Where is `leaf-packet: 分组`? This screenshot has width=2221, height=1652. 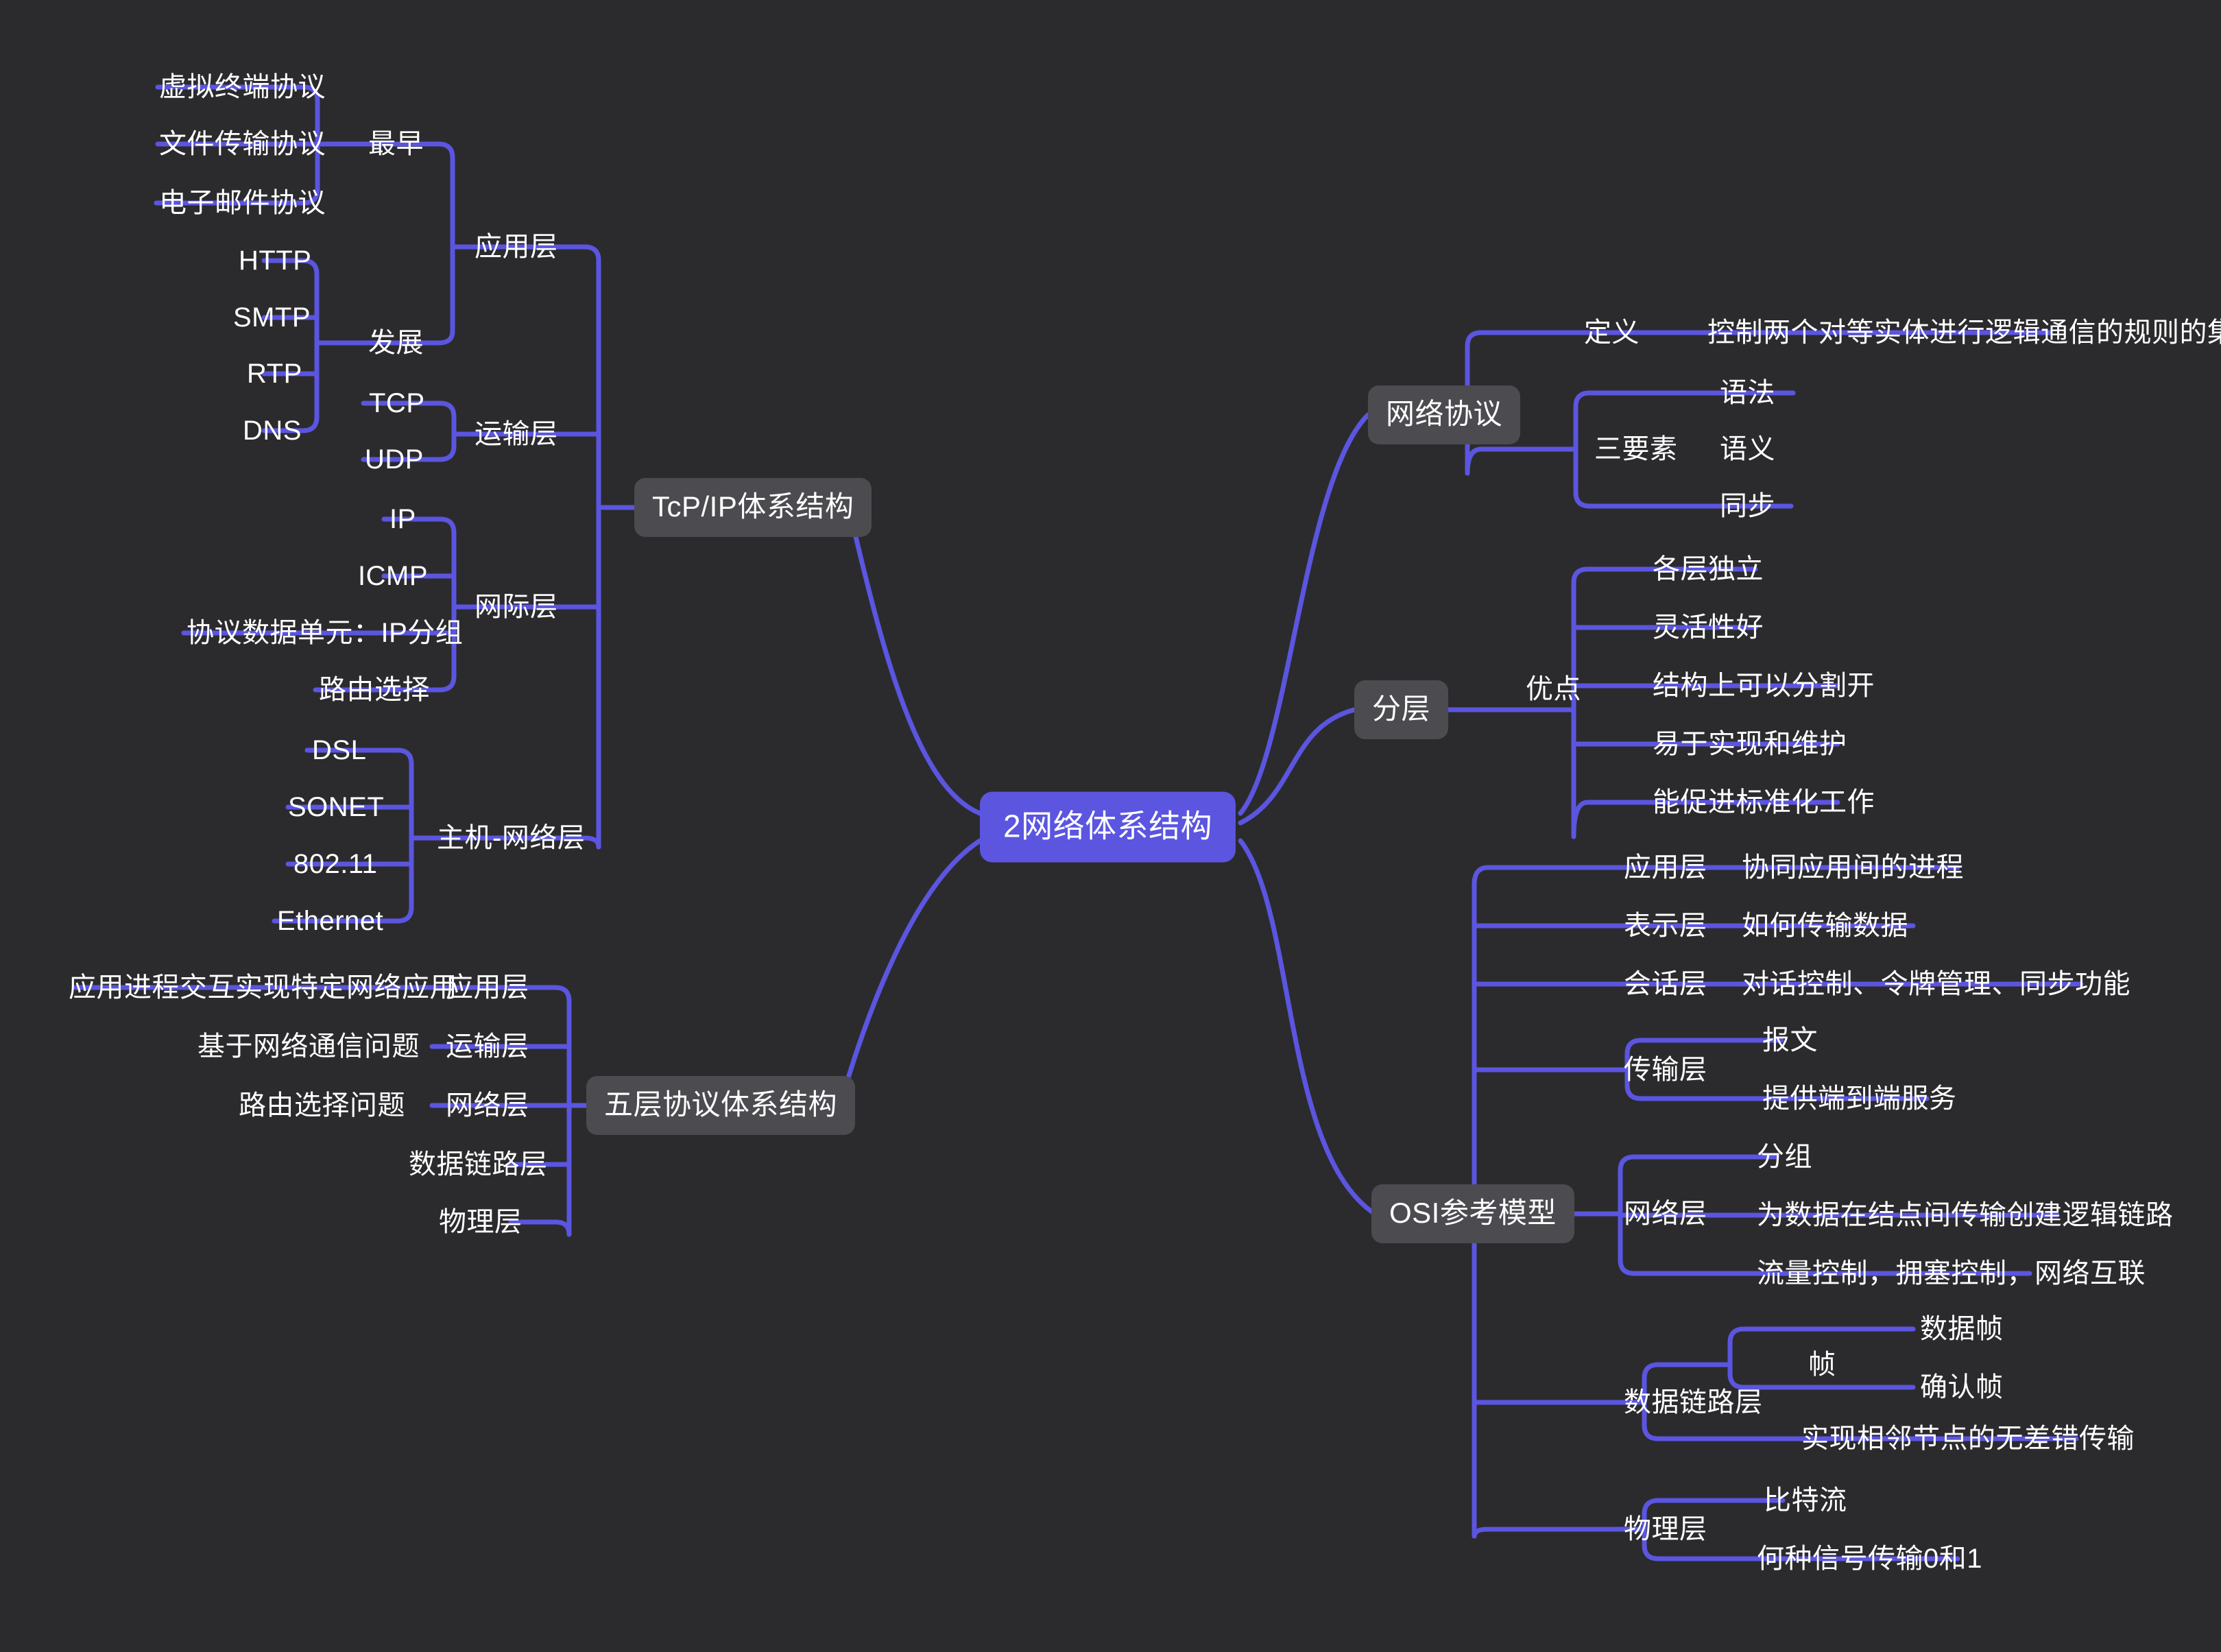 leaf-packet: 分组 is located at coordinates (1784, 1157).